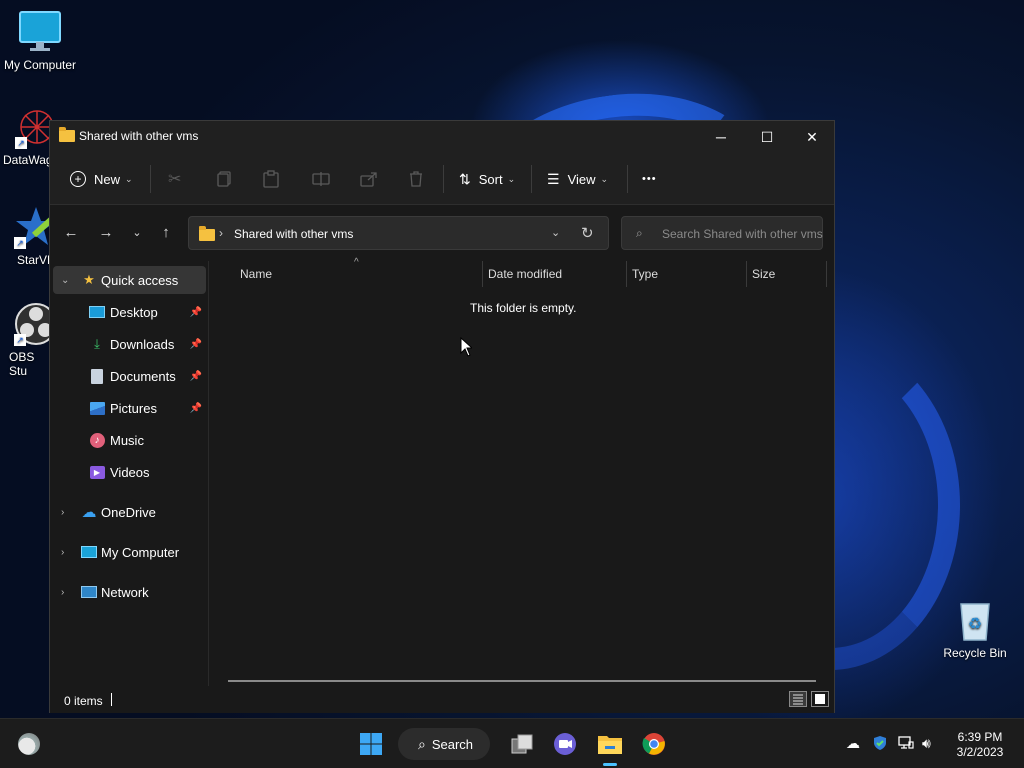  I want to click on nav-label: My Computer, so click(140, 552).